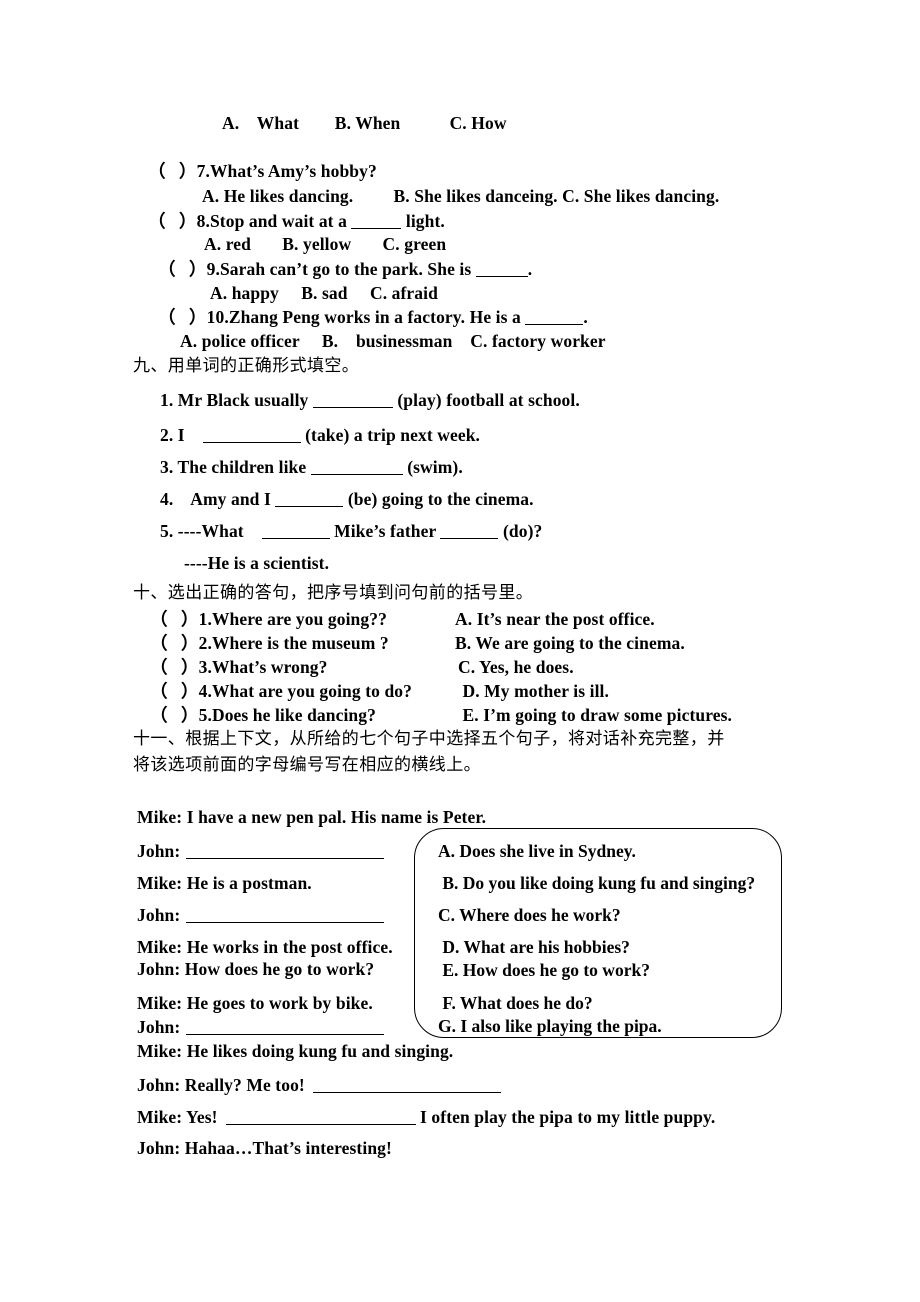 This screenshot has height=1302, width=920. I want to click on dialogue-line-10: John: Really? Me too!, so click(319, 1085).